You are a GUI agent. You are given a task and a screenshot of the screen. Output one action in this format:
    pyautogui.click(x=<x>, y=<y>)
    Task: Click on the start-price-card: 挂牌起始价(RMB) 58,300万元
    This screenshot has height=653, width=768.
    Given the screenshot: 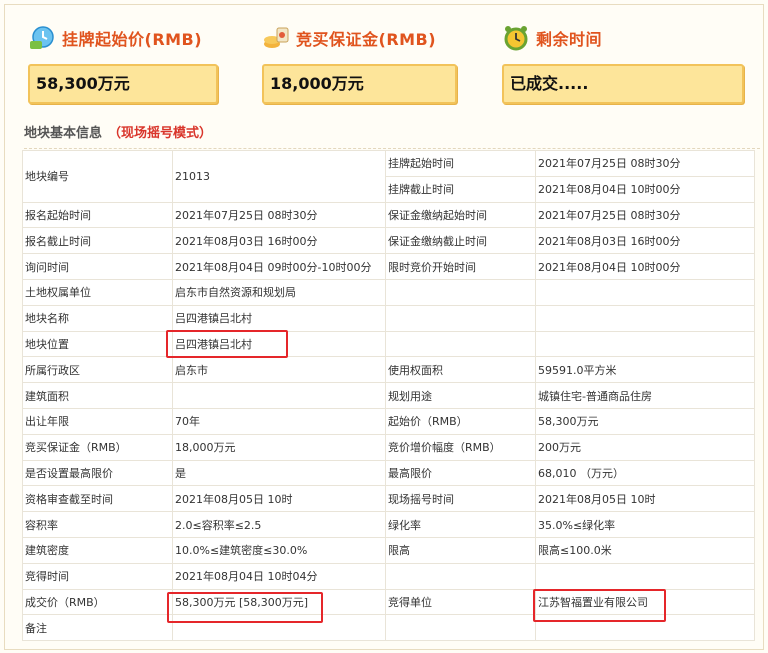 What is the action you would take?
    pyautogui.click(x=135, y=61)
    